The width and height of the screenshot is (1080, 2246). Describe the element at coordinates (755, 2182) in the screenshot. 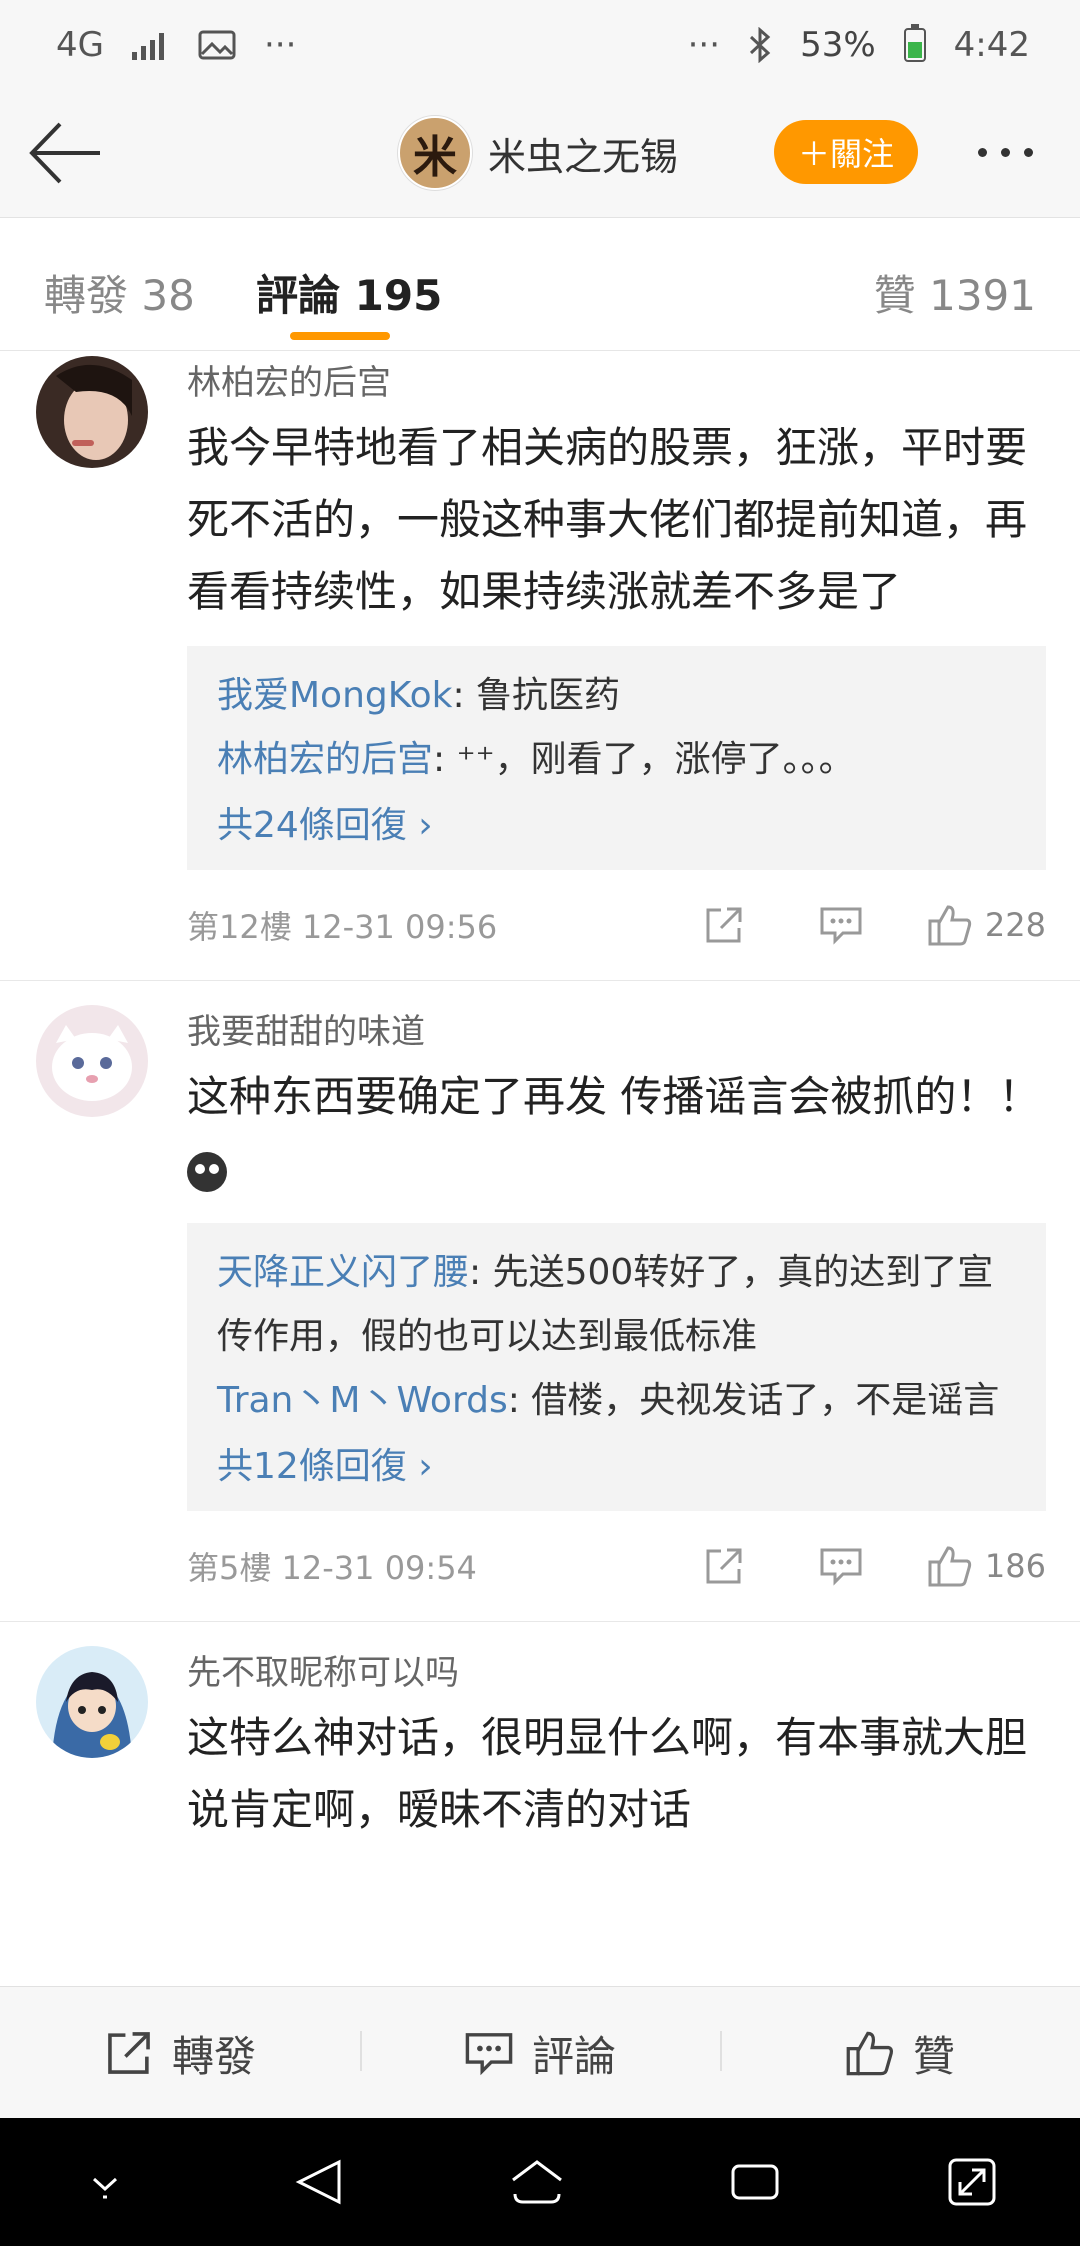

I see `recent-apps-icon` at that location.